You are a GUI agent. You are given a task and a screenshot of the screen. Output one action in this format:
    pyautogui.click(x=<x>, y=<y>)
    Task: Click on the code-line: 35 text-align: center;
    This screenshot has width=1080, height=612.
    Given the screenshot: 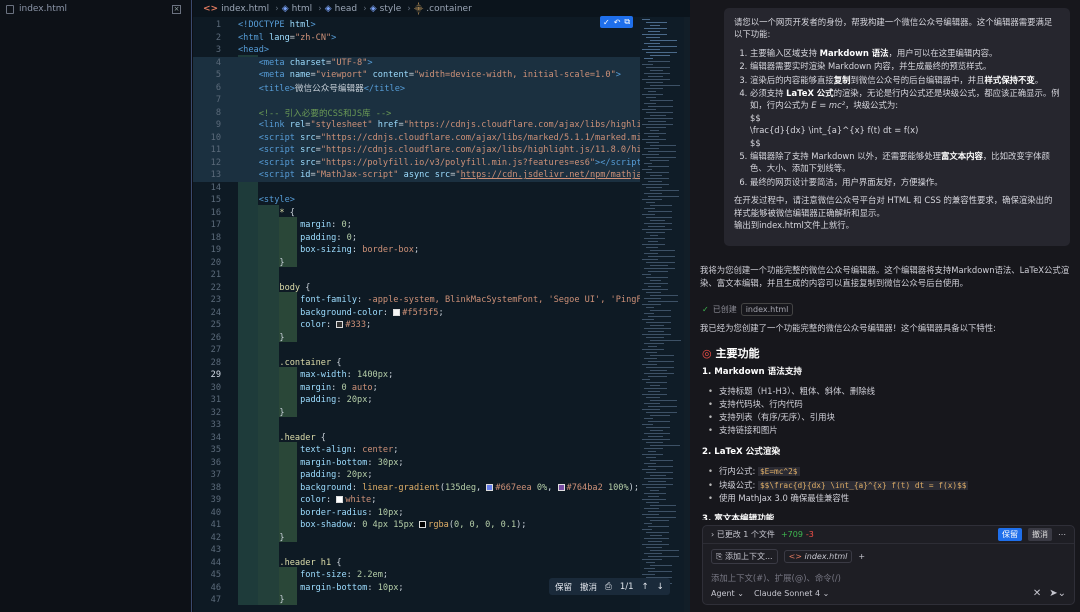 What is the action you would take?
    pyautogui.click(x=416, y=450)
    